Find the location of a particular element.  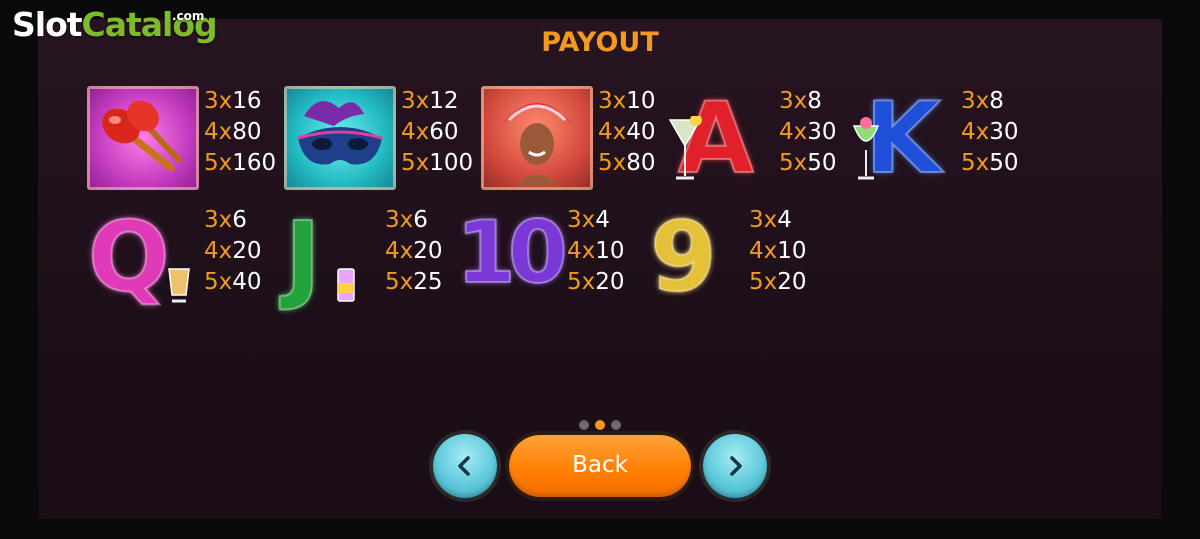

payout-line: 3x10 is located at coordinates (627, 101).